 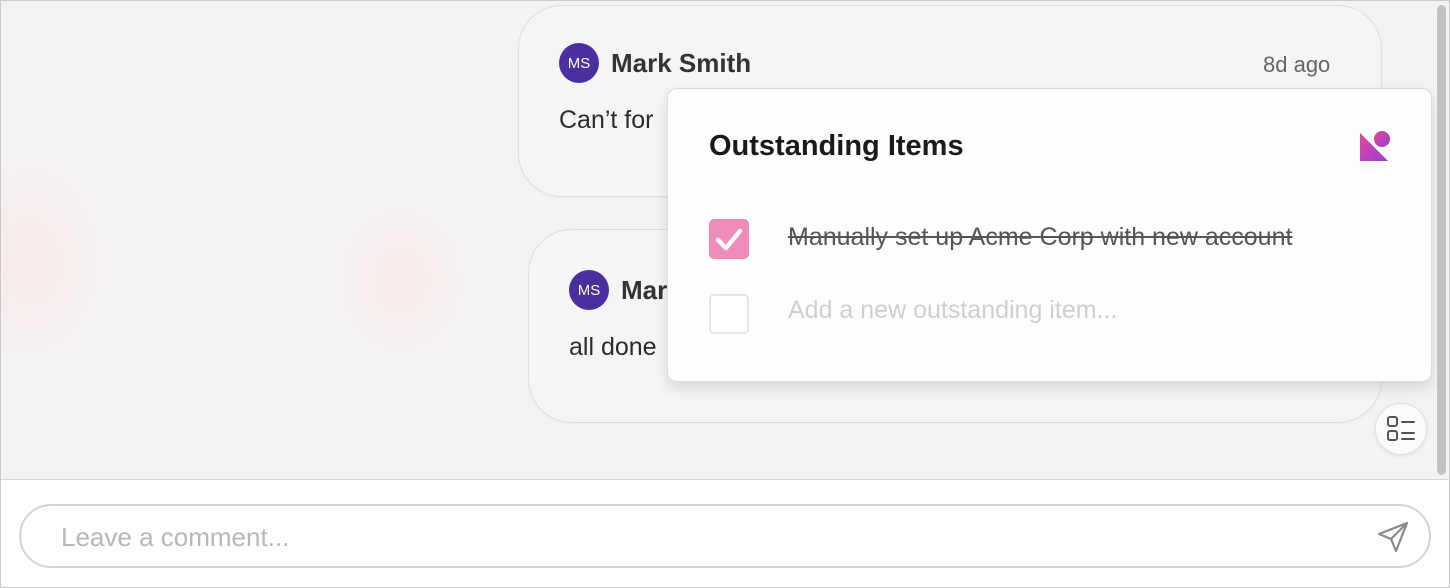 What do you see at coordinates (1088, 310) in the screenshot?
I see `new-item-input` at bounding box center [1088, 310].